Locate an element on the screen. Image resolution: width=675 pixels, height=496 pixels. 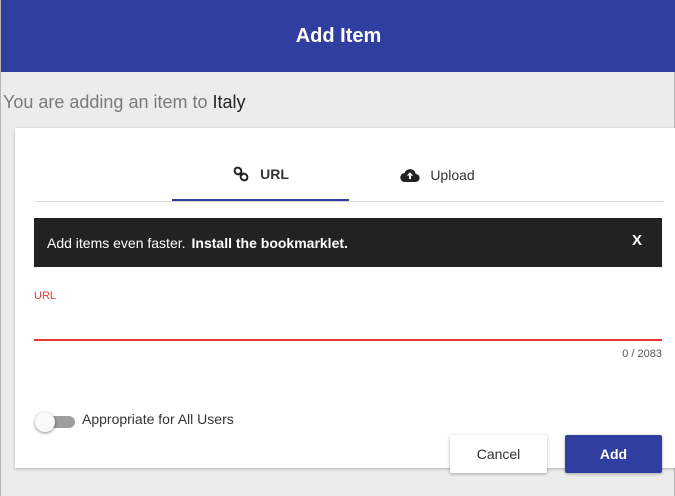
tab-bar: URL Upload is located at coordinates (349, 175).